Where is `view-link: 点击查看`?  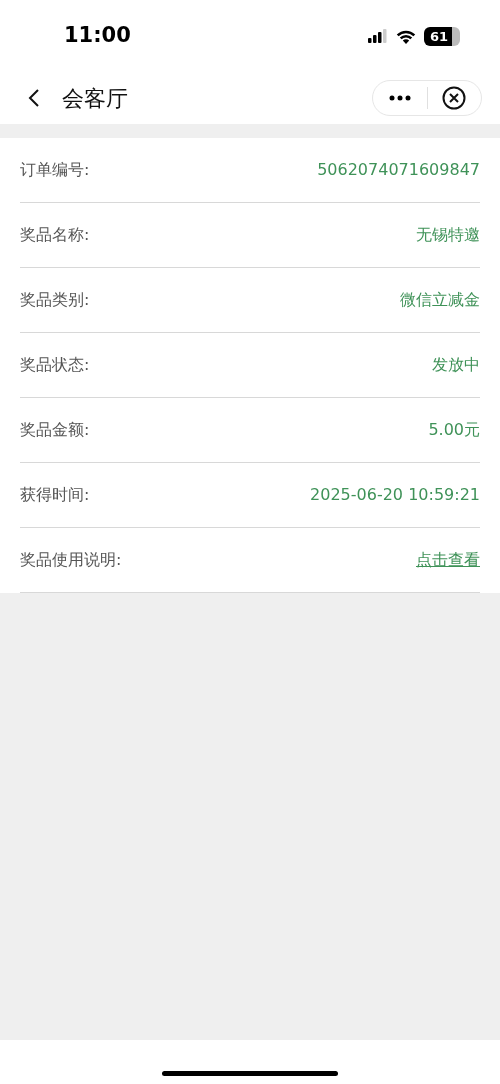 view-link: 点击查看 is located at coordinates (448, 560).